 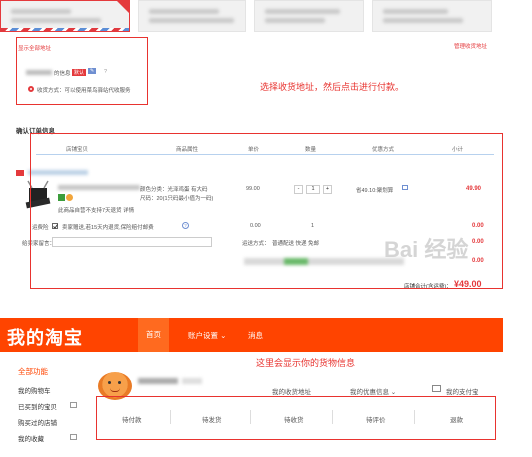 What do you see at coordinates (20, 173) in the screenshot?
I see `shop-icon` at bounding box center [20, 173].